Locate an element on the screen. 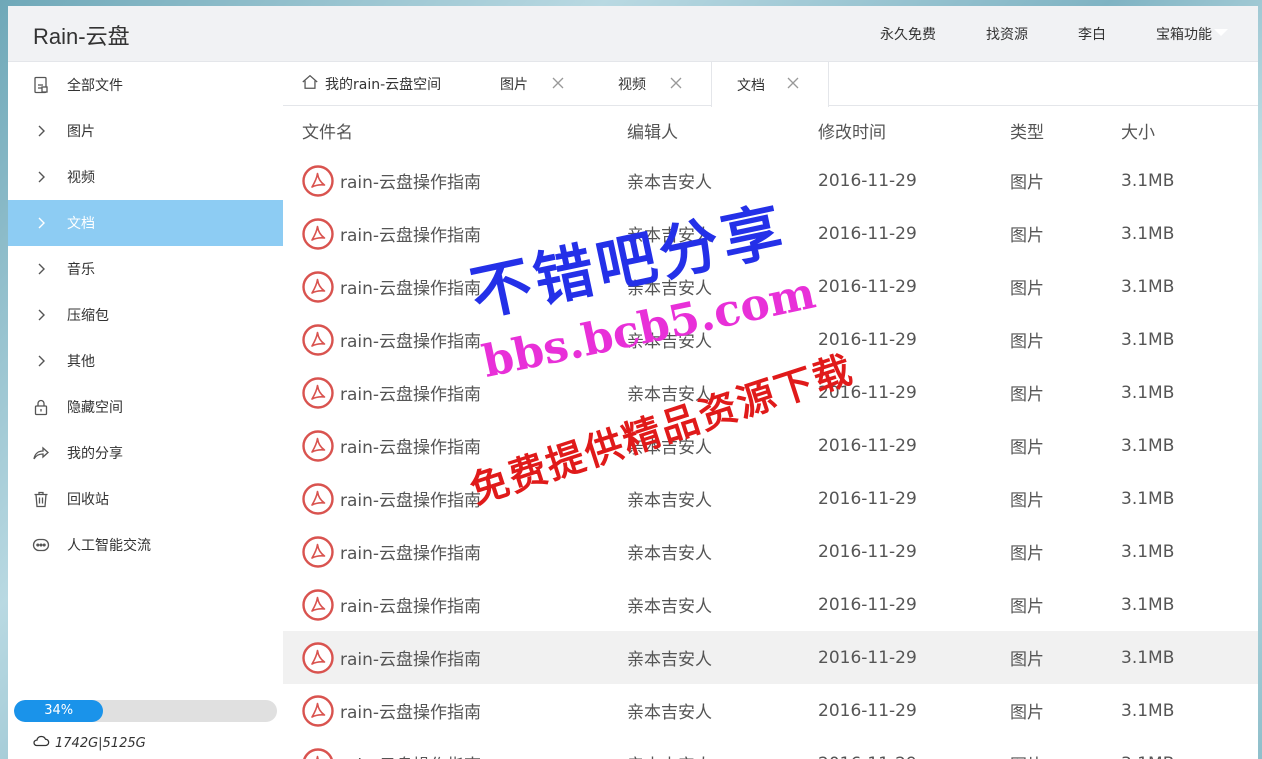  sidebar-item: 文档 is located at coordinates (145, 223).